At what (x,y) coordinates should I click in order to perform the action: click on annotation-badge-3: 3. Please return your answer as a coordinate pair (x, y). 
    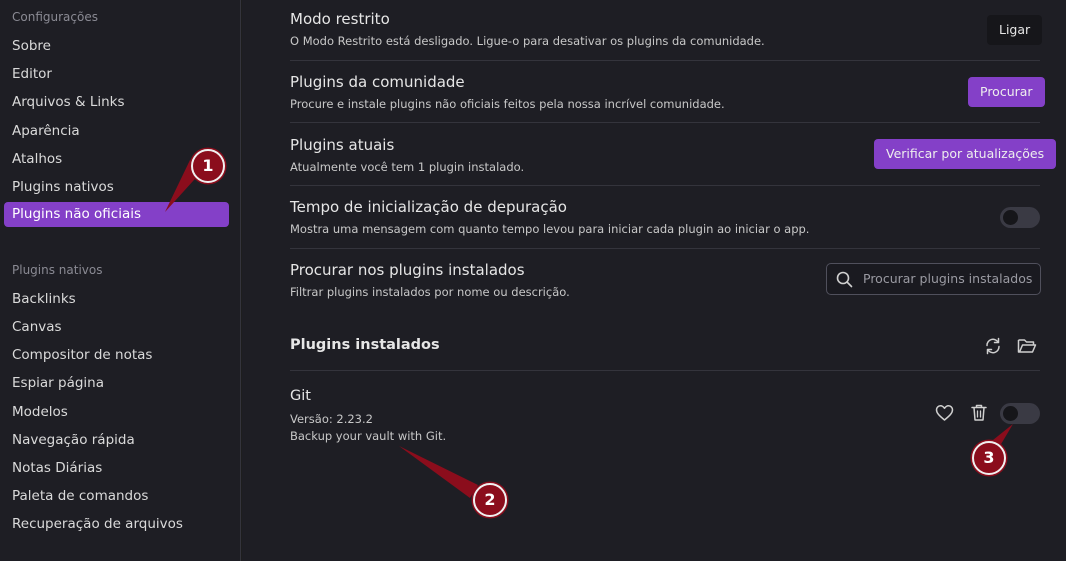
    Looking at the image, I should click on (989, 458).